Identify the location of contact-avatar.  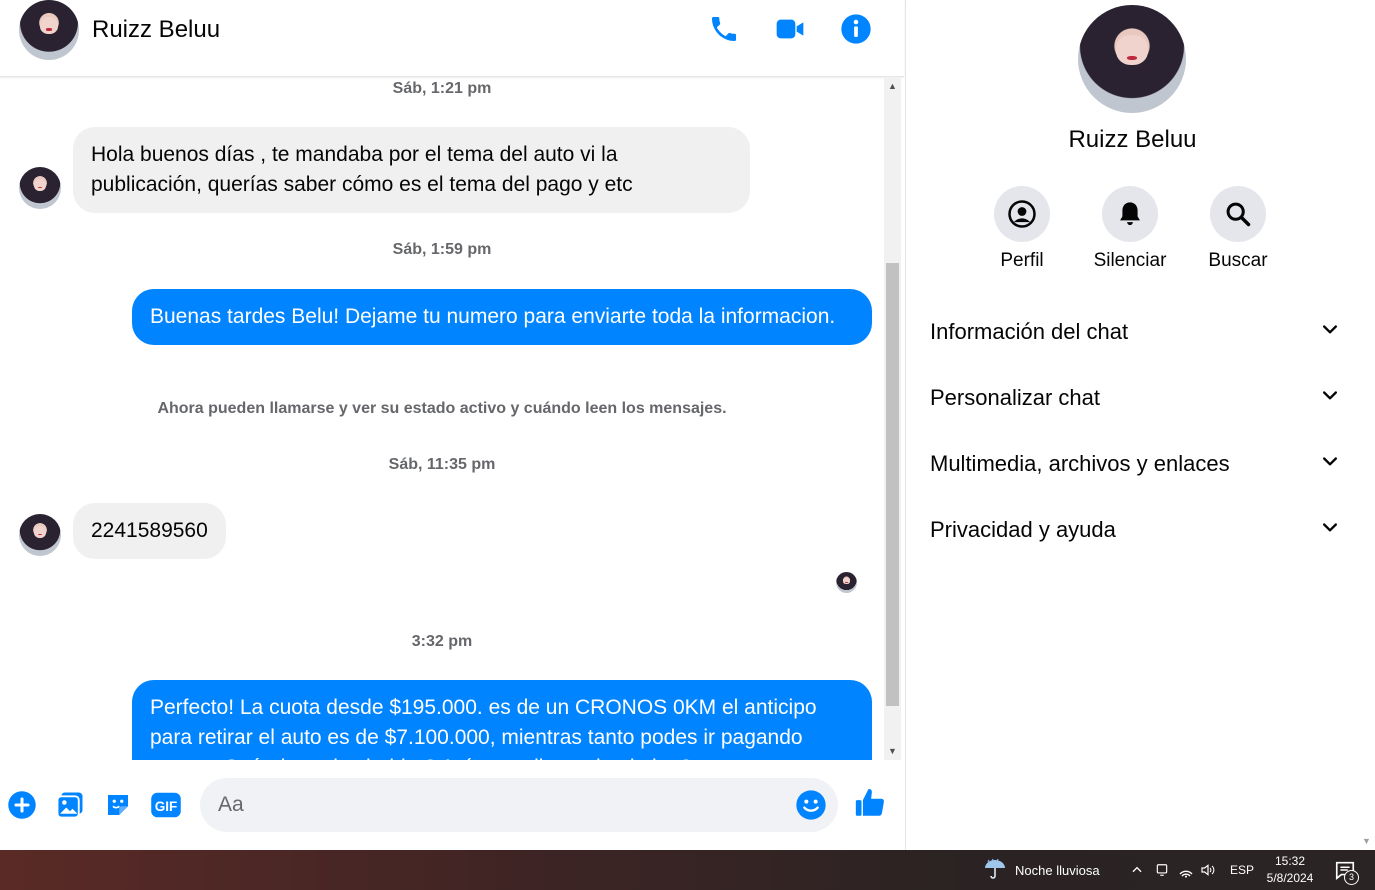
(49, 30).